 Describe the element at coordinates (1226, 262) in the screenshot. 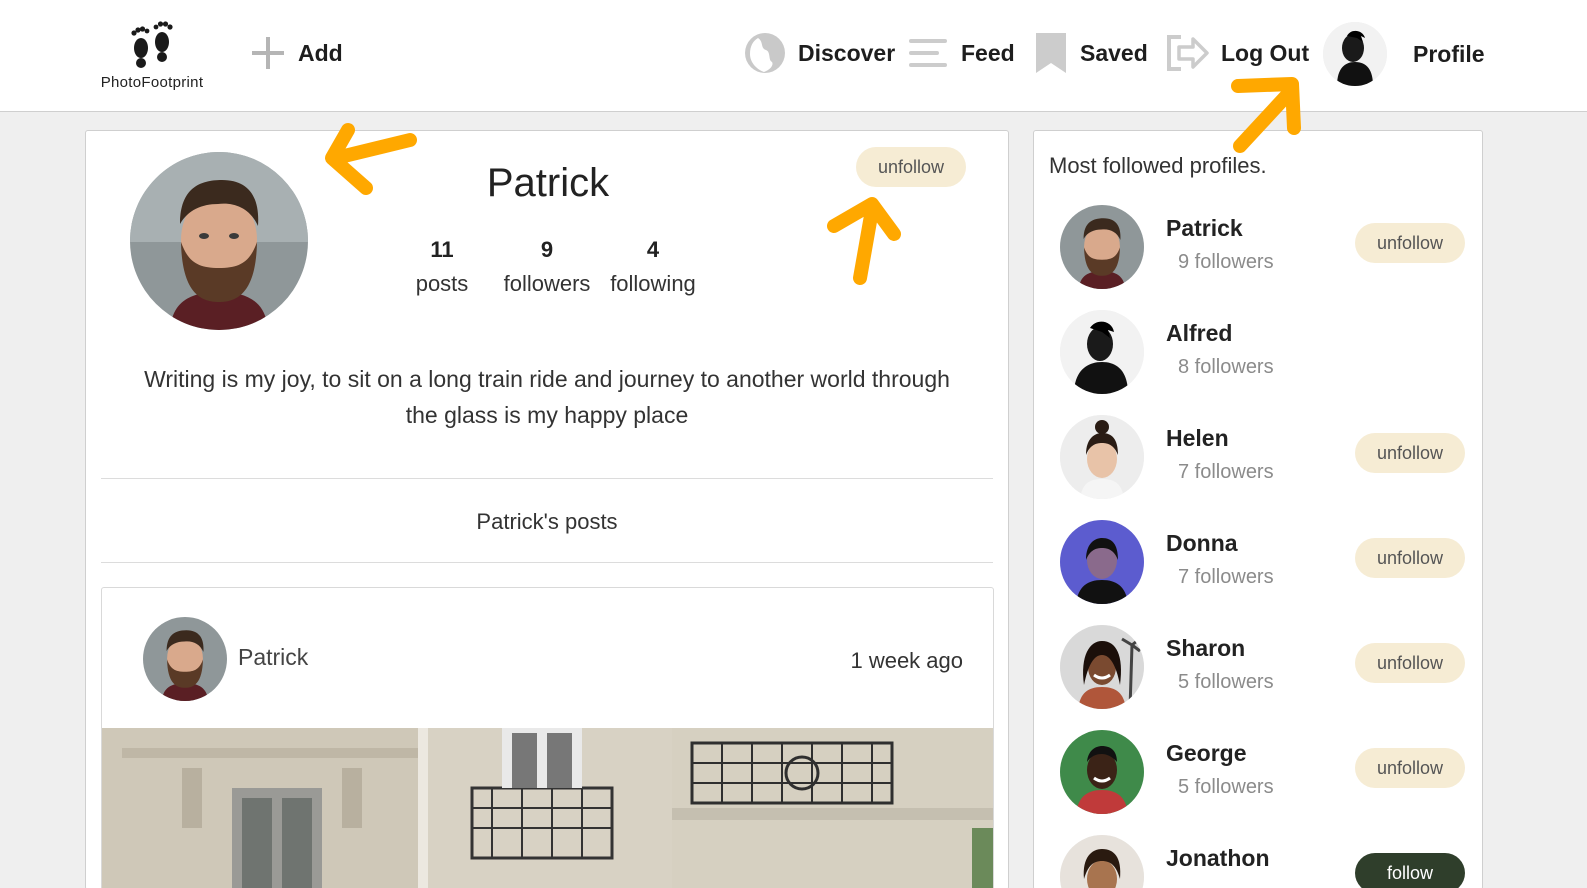

I see `profile-list-followers: 9 followers` at that location.